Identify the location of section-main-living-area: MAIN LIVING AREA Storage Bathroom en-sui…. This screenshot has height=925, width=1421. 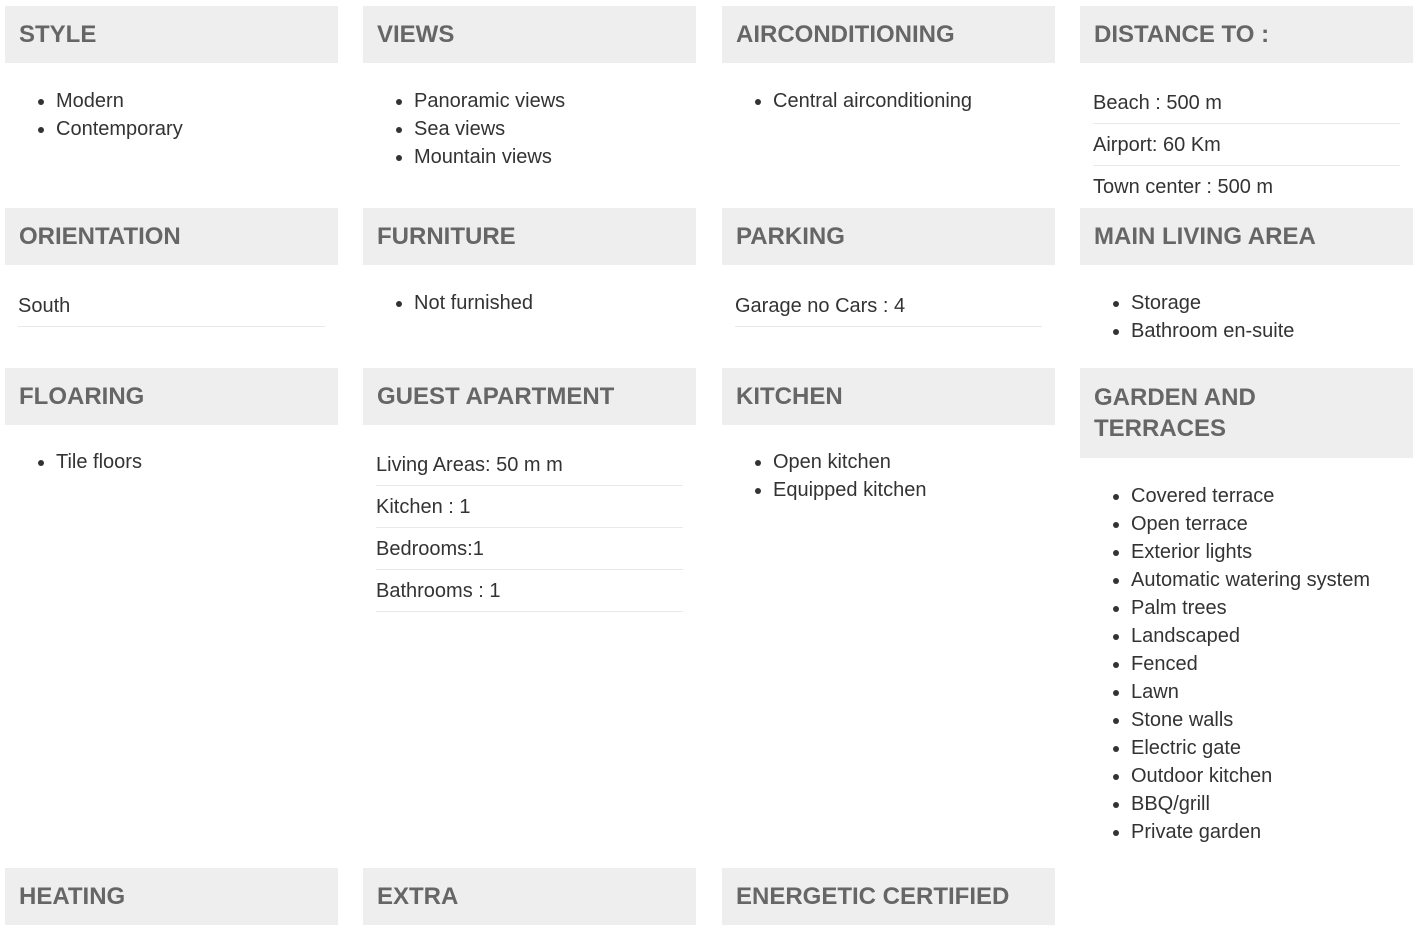
(1246, 275).